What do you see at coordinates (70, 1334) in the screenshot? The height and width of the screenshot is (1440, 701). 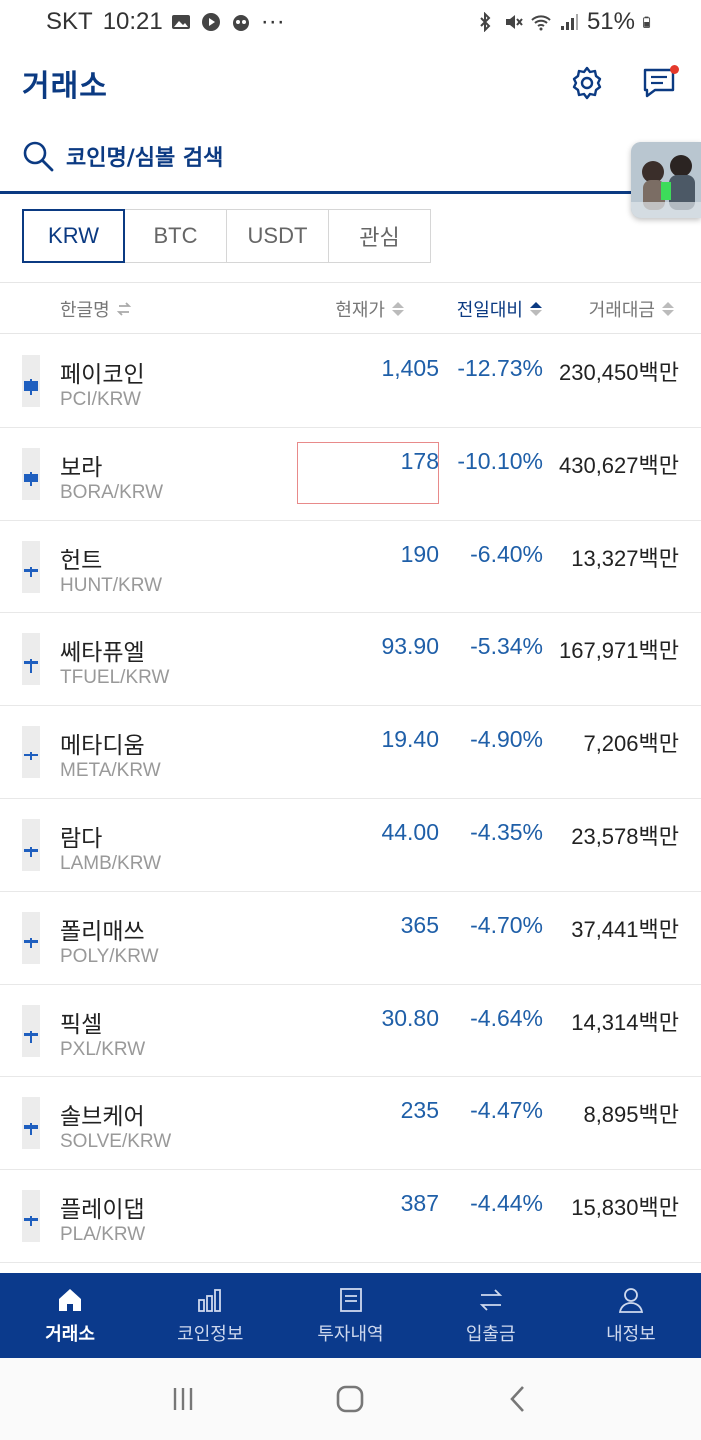 I see `nav-label: 거래소` at bounding box center [70, 1334].